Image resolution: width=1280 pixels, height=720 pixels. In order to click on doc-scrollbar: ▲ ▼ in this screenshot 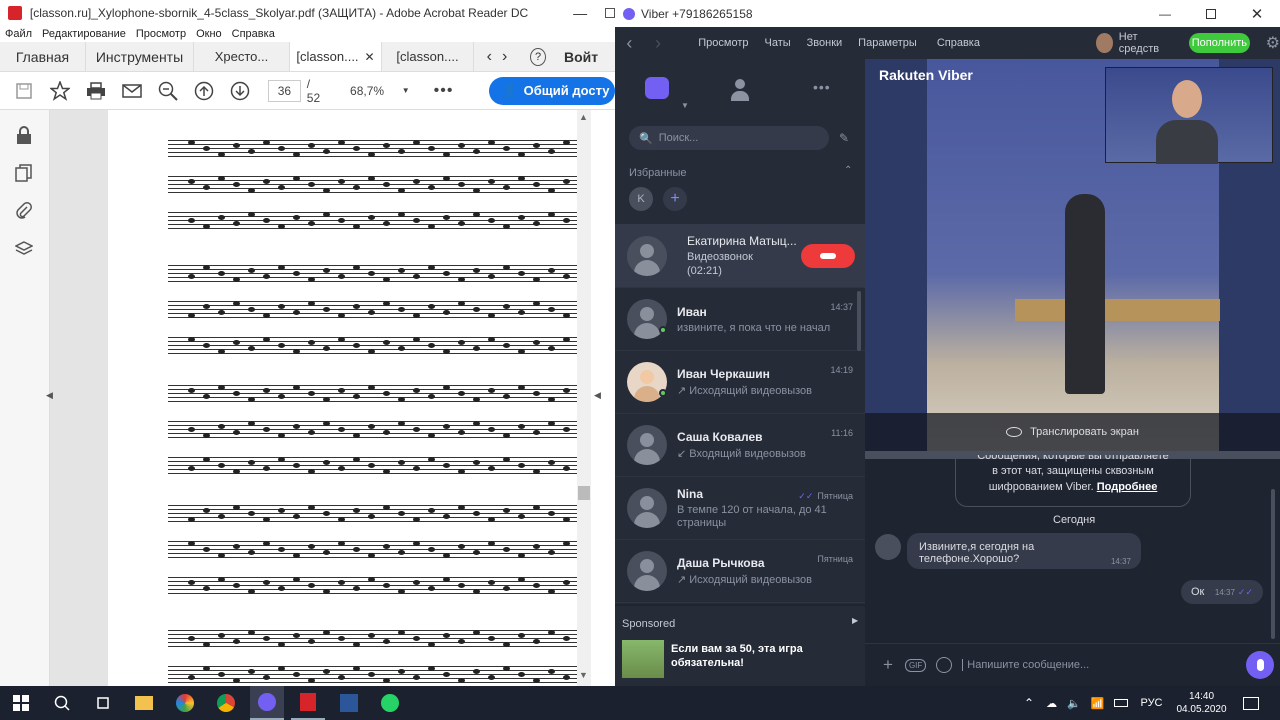, I will do `click(584, 398)`.